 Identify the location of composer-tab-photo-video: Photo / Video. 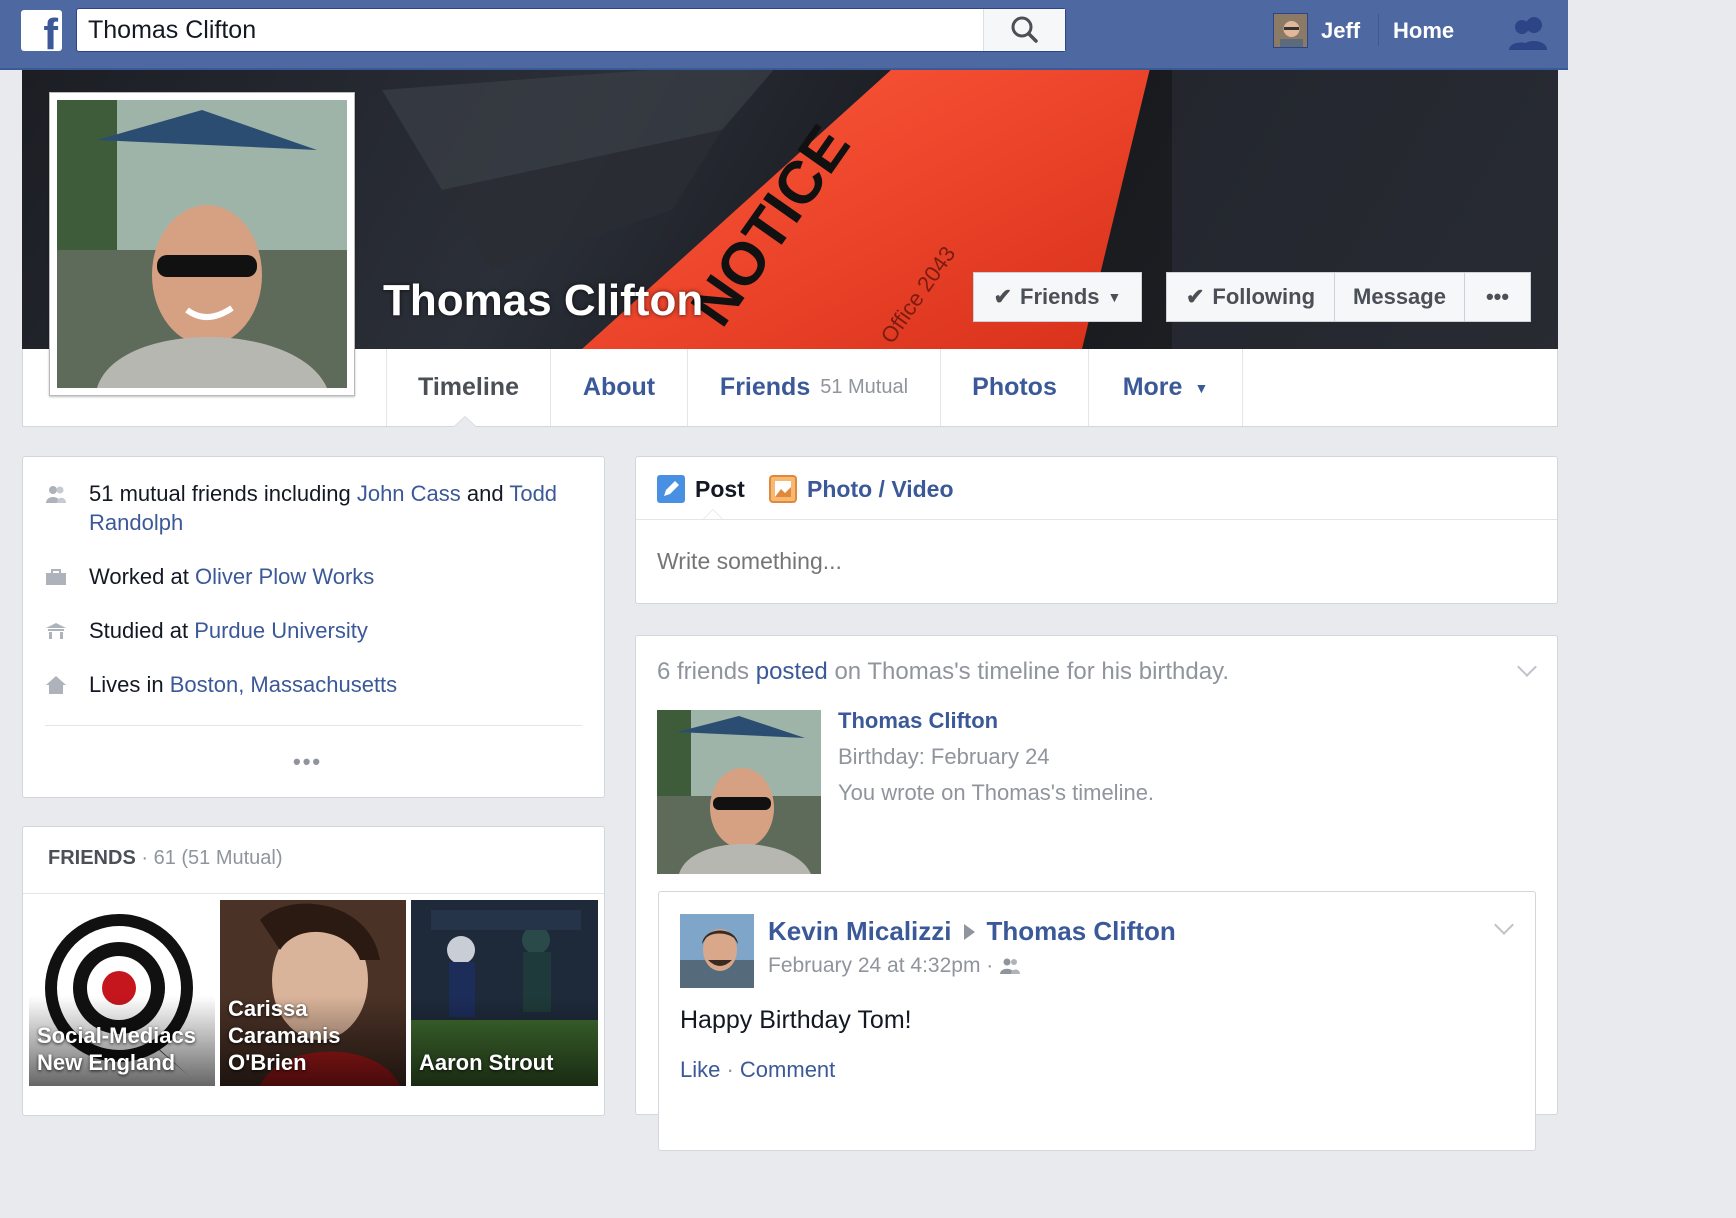
(861, 489).